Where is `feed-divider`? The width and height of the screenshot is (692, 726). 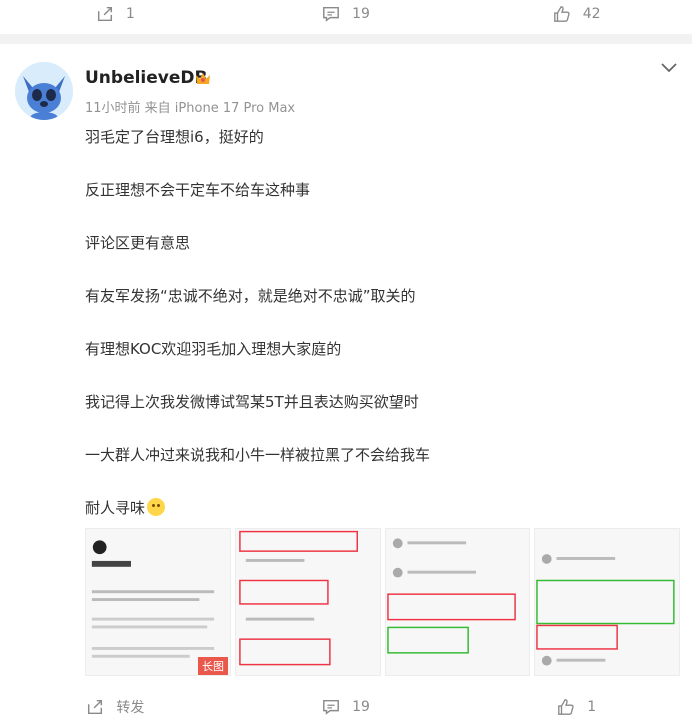 feed-divider is located at coordinates (346, 39).